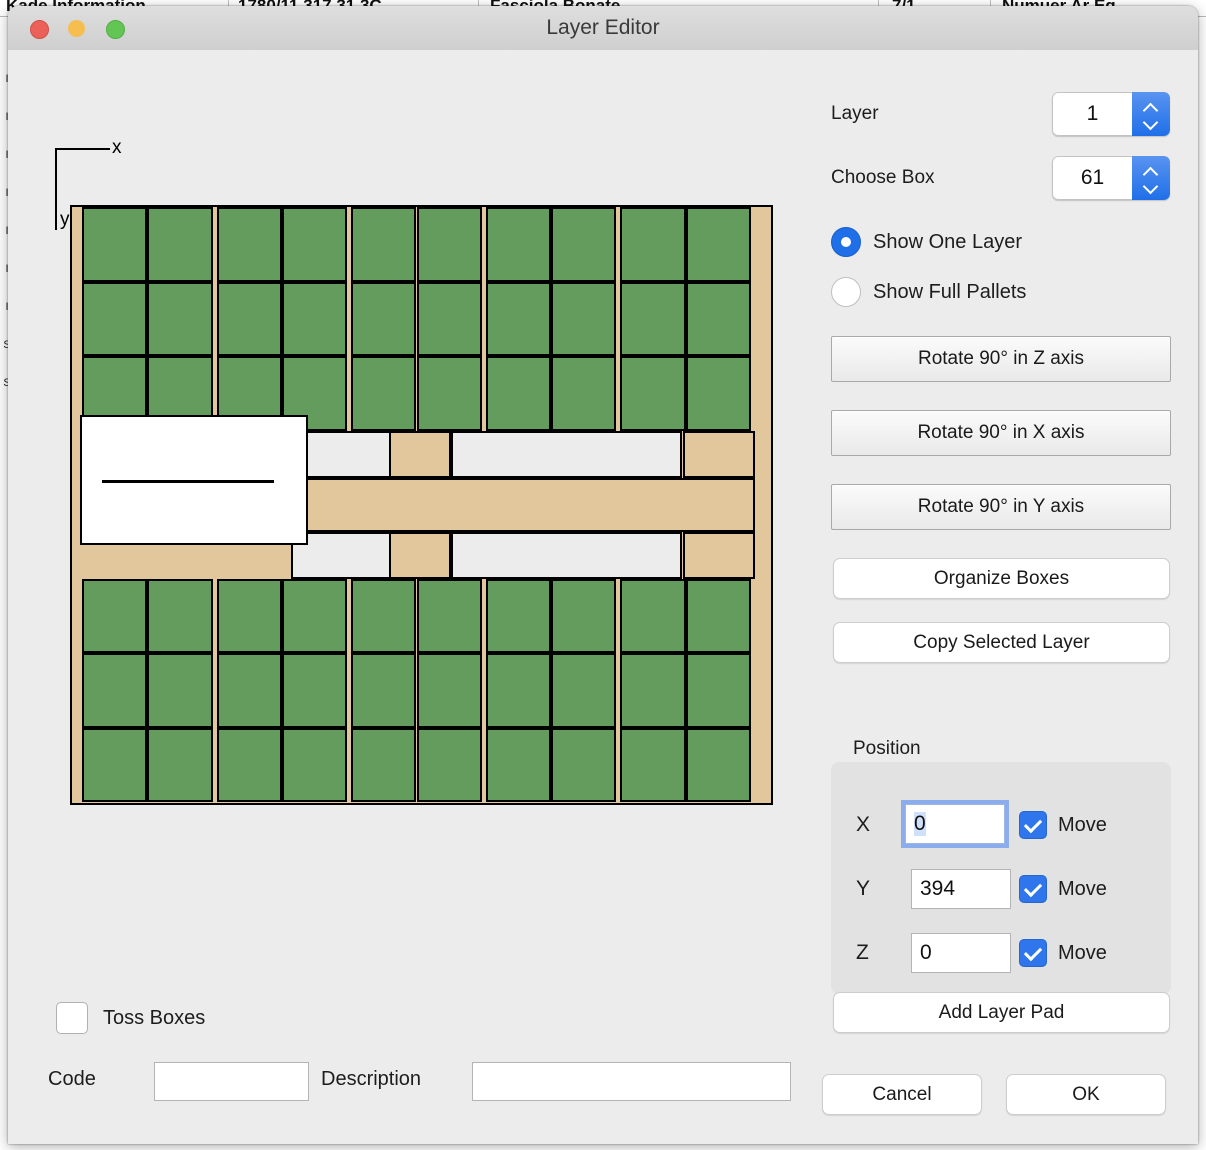 This screenshot has height=1150, width=1206. Describe the element at coordinates (1001, 507) in the screenshot. I see `rotate-y-button: Rotate 90° in Y axis` at that location.